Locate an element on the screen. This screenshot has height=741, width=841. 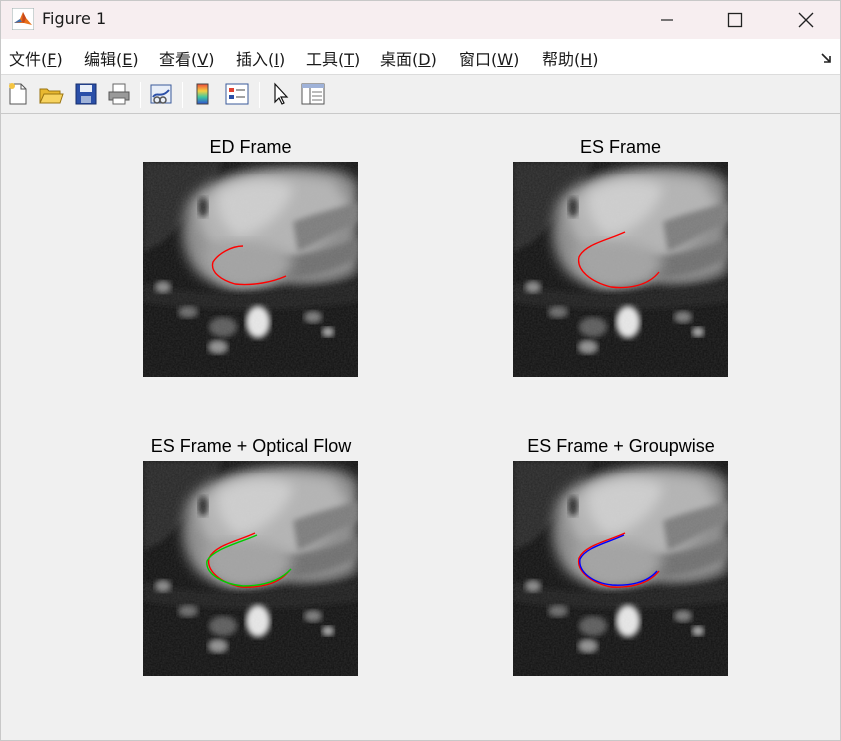
title-bar: Figure 1 is located at coordinates (420, 20).